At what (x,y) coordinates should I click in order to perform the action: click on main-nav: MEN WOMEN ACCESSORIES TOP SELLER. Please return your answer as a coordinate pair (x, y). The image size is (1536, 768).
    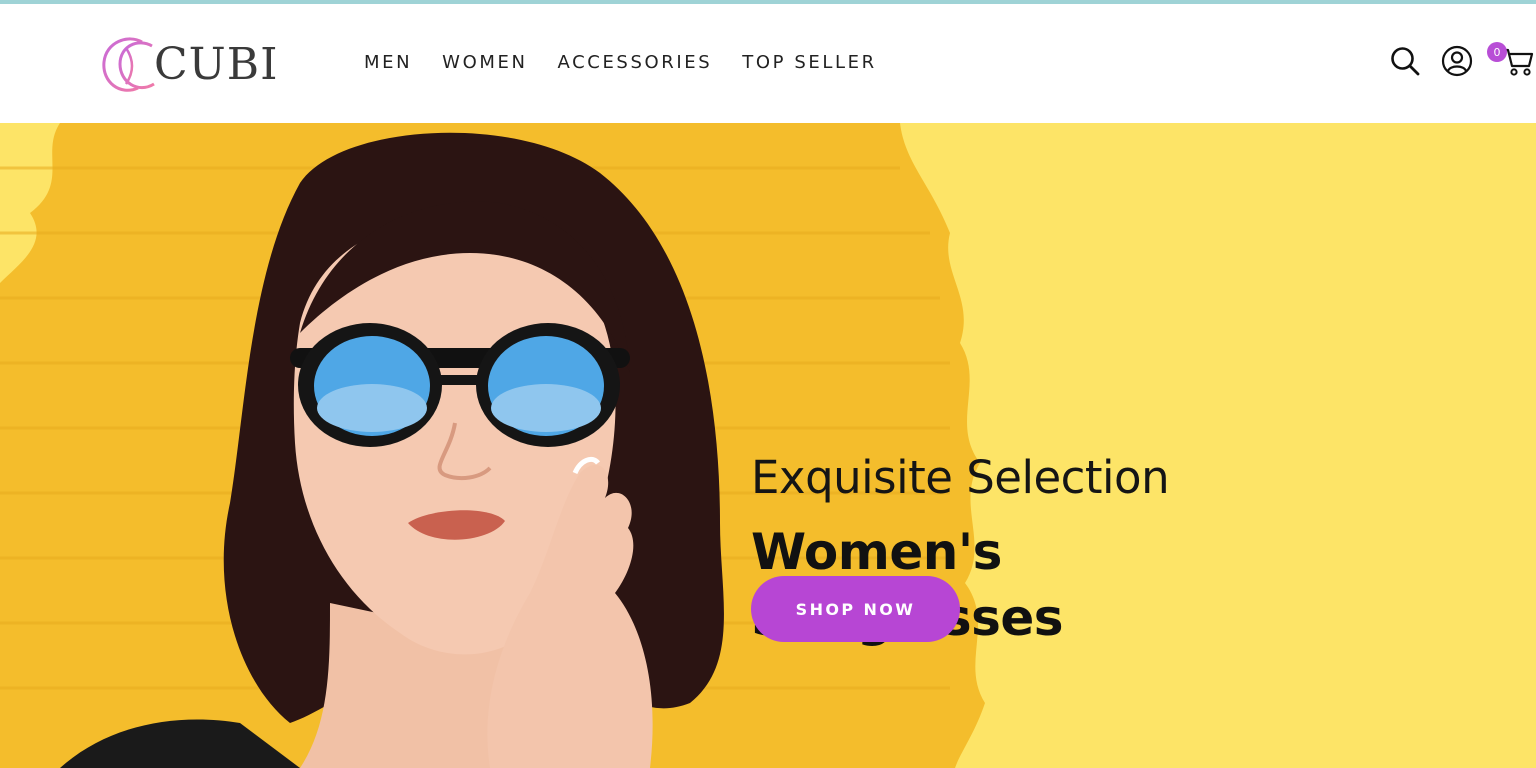
    Looking at the image, I should click on (635, 62).